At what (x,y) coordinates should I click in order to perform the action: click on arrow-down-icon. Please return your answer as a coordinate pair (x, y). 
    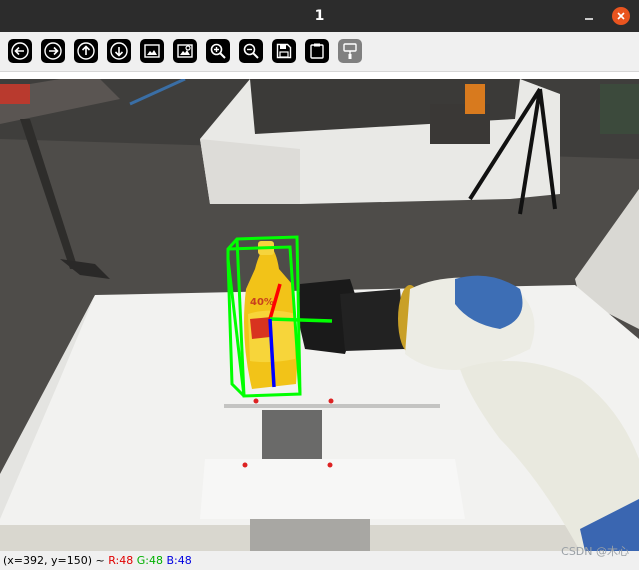
    Looking at the image, I should click on (119, 51).